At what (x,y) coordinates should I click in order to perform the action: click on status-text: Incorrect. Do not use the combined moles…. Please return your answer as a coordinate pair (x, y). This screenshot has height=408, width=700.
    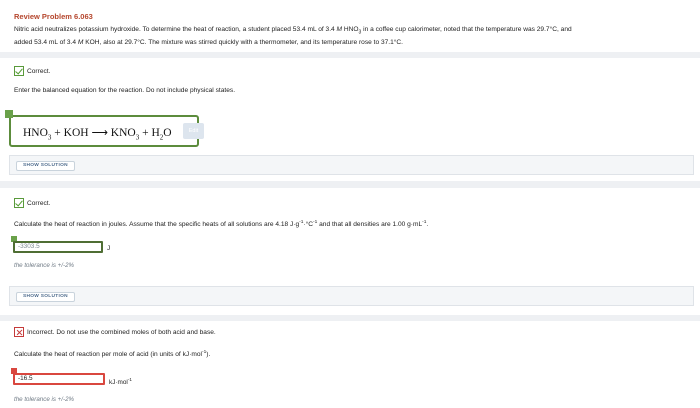
    Looking at the image, I should click on (121, 332).